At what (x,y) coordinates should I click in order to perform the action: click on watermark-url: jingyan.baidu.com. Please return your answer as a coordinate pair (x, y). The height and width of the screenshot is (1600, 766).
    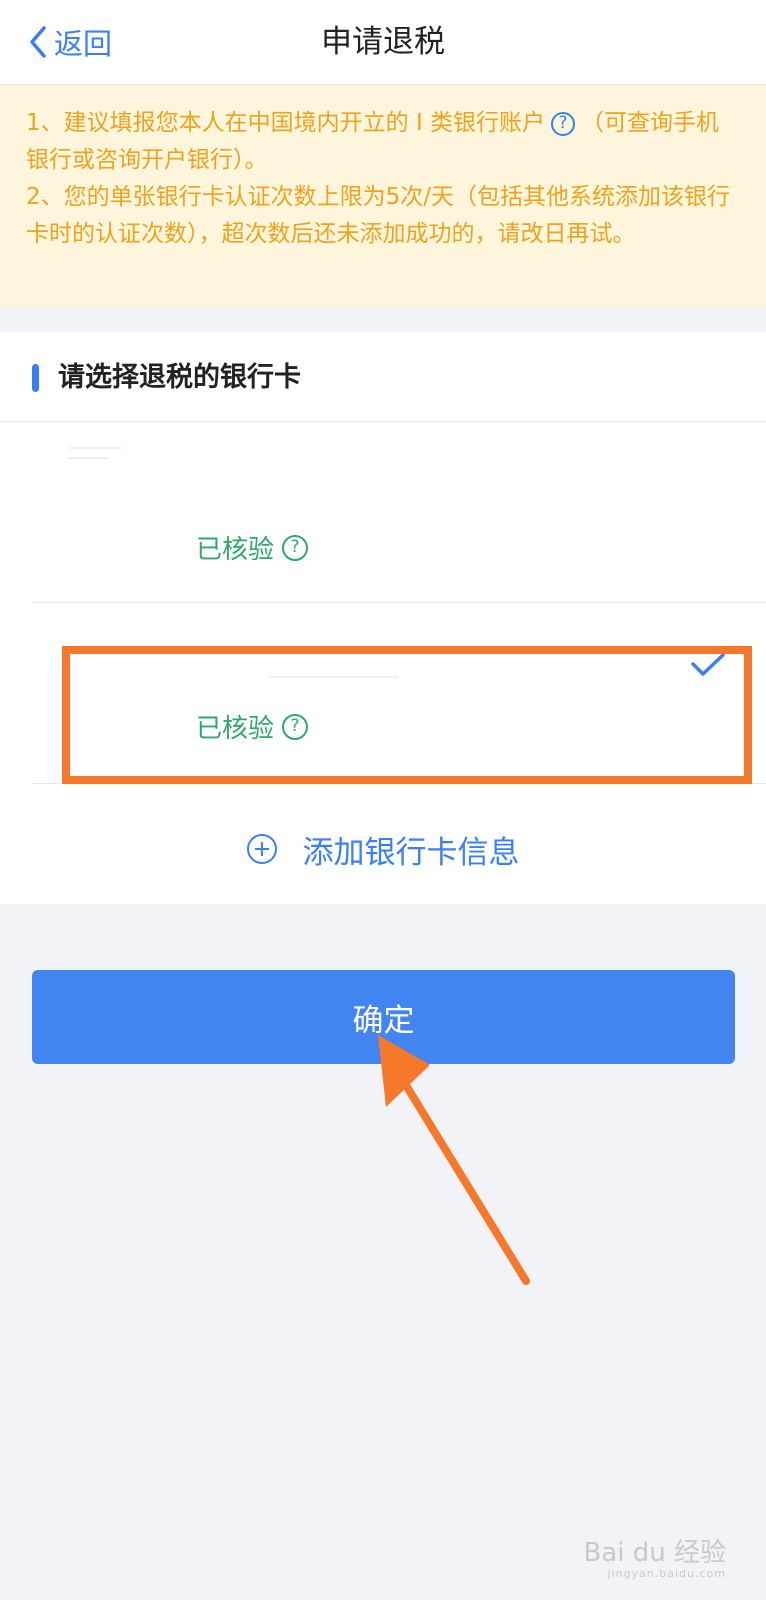
    Looking at the image, I should click on (666, 1573).